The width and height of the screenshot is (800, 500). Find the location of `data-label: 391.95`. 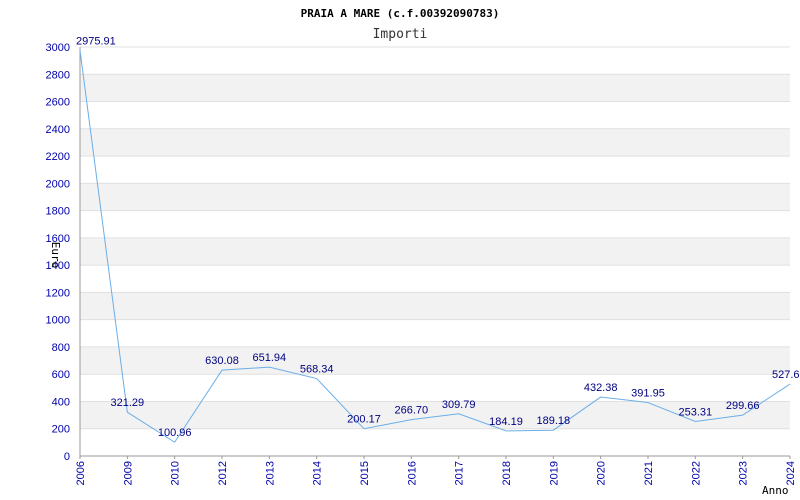

data-label: 391.95 is located at coordinates (648, 394).